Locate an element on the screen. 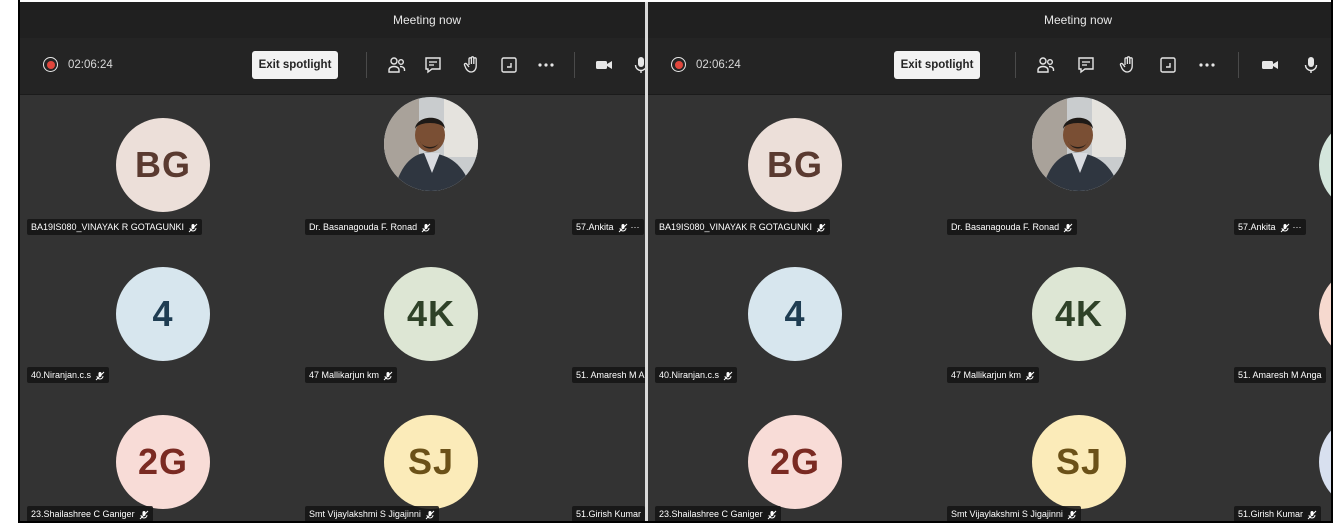 This screenshot has height=526, width=1335. record-icon is located at coordinates (678, 64).